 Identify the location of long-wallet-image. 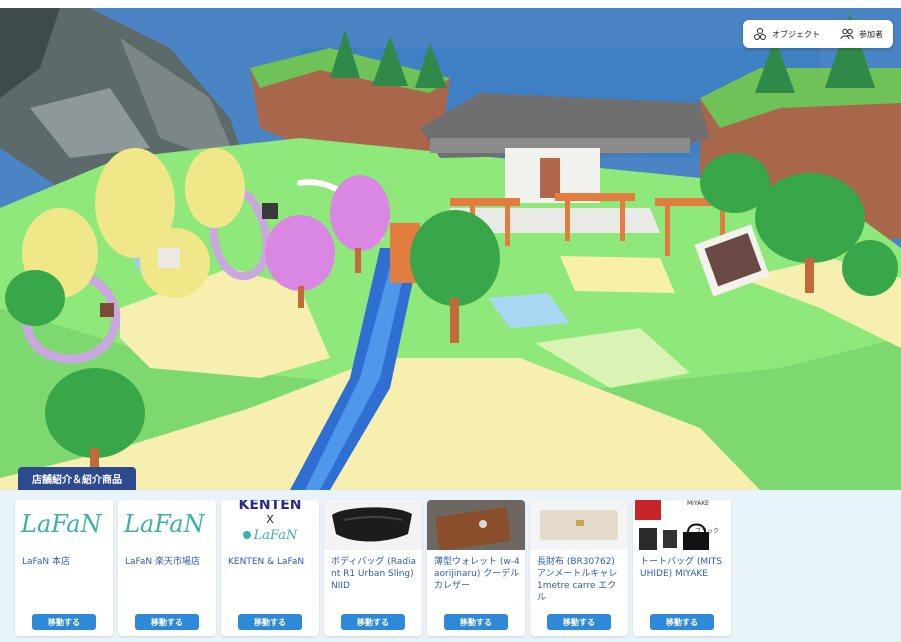
(579, 525).